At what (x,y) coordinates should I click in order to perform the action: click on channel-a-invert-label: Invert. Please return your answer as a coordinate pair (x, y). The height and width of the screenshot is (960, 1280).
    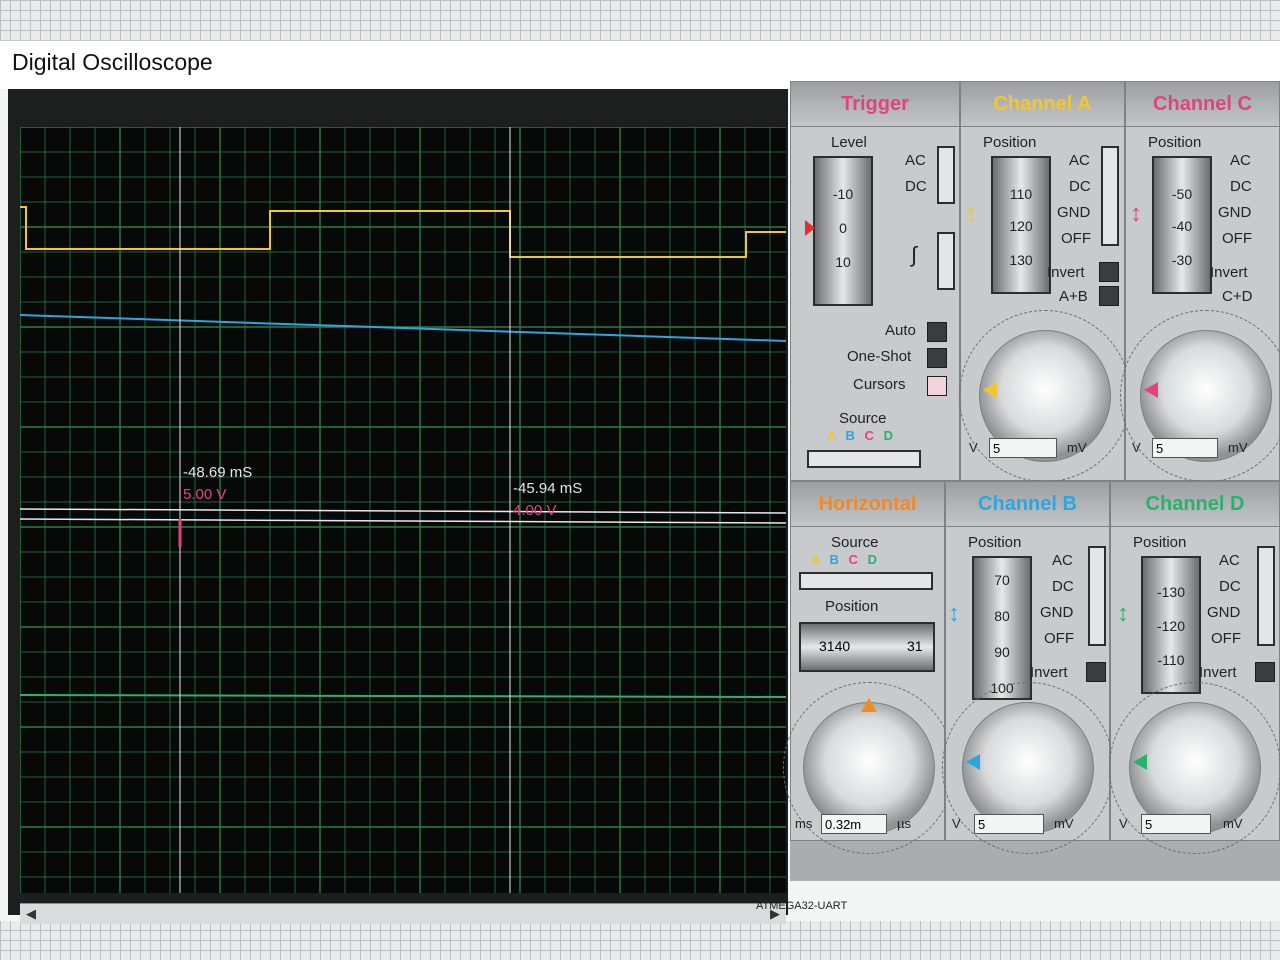
    Looking at the image, I should click on (1066, 272).